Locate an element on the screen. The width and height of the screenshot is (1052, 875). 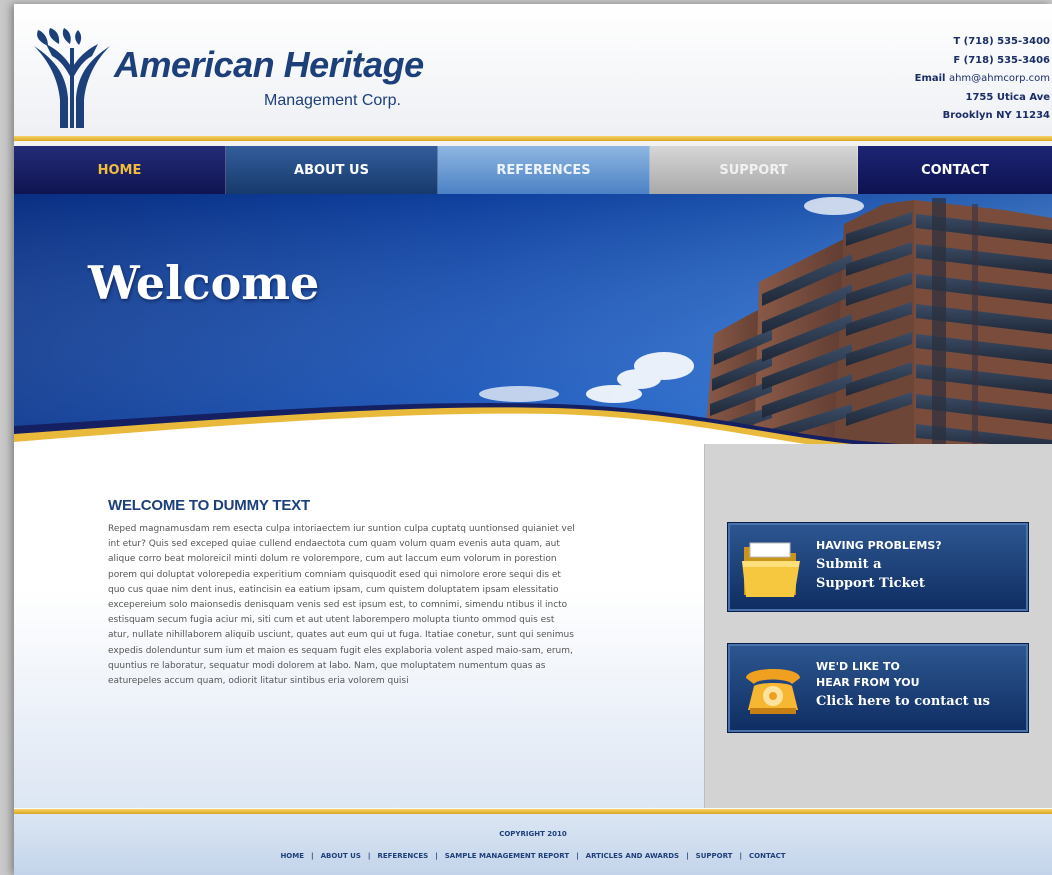
telephone-icon is located at coordinates (773, 691).